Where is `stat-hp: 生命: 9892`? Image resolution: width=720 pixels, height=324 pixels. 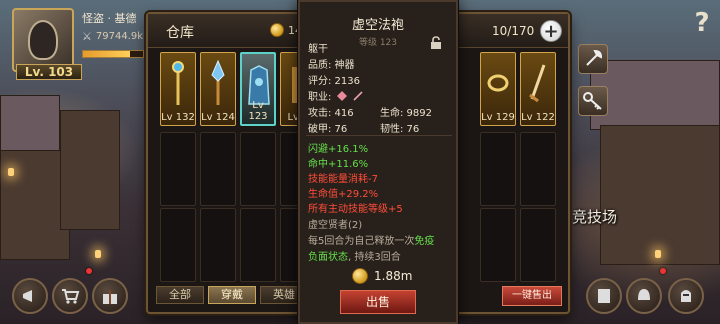 stat-hp: 生命: 9892 is located at coordinates (406, 113).